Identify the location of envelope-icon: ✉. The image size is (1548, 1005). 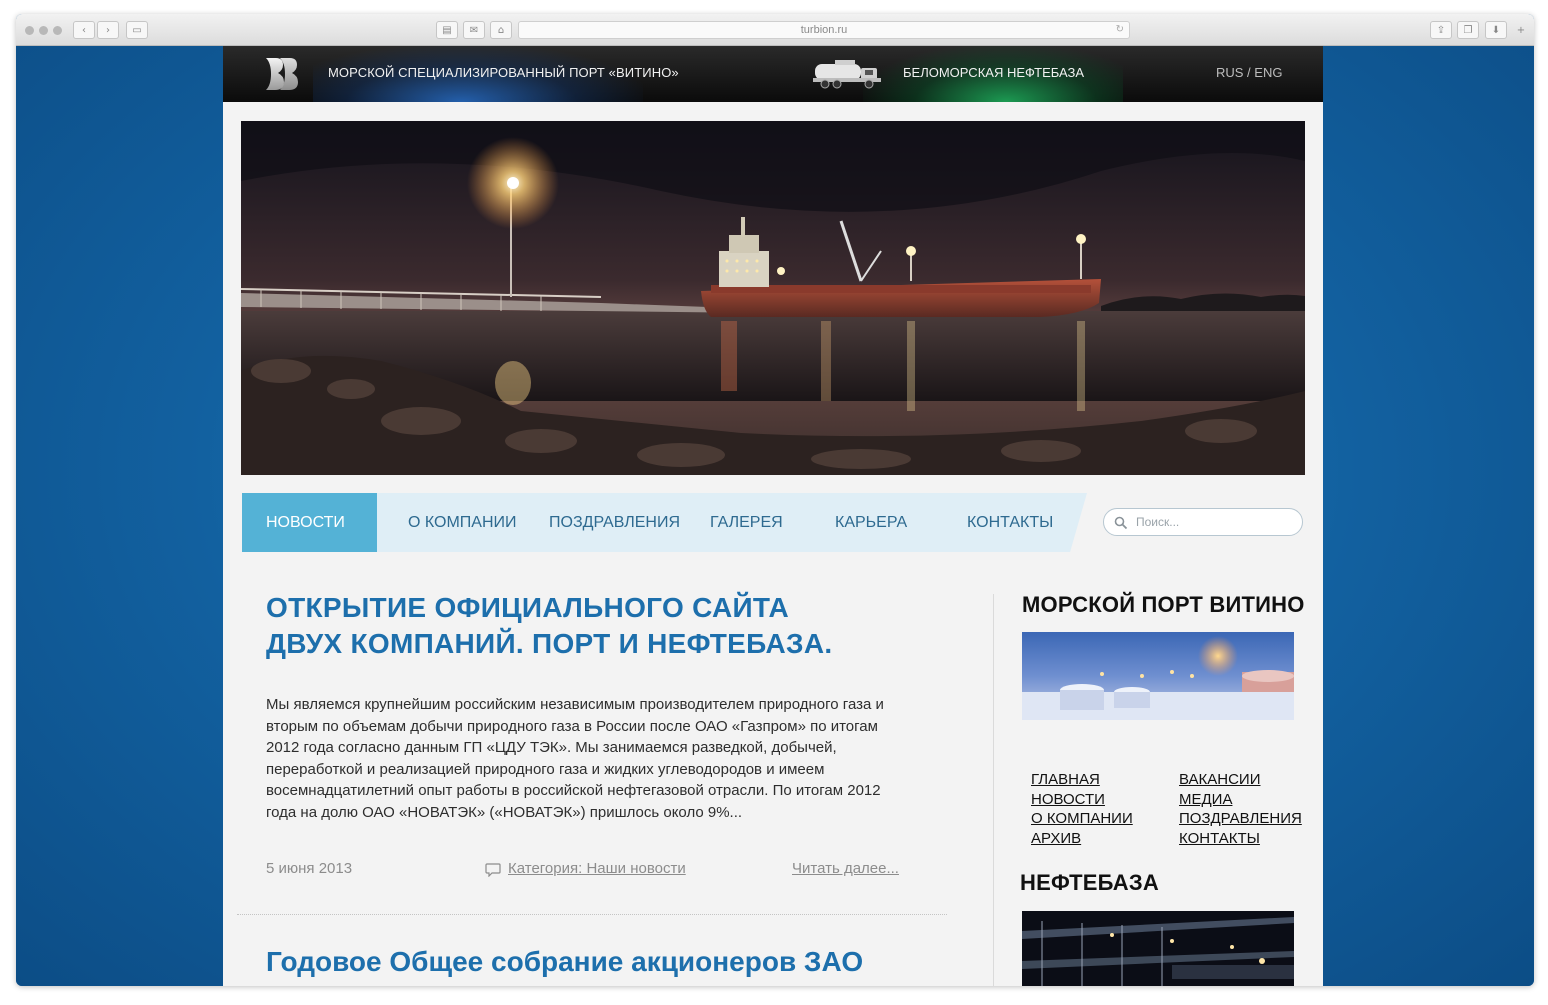
(474, 30).